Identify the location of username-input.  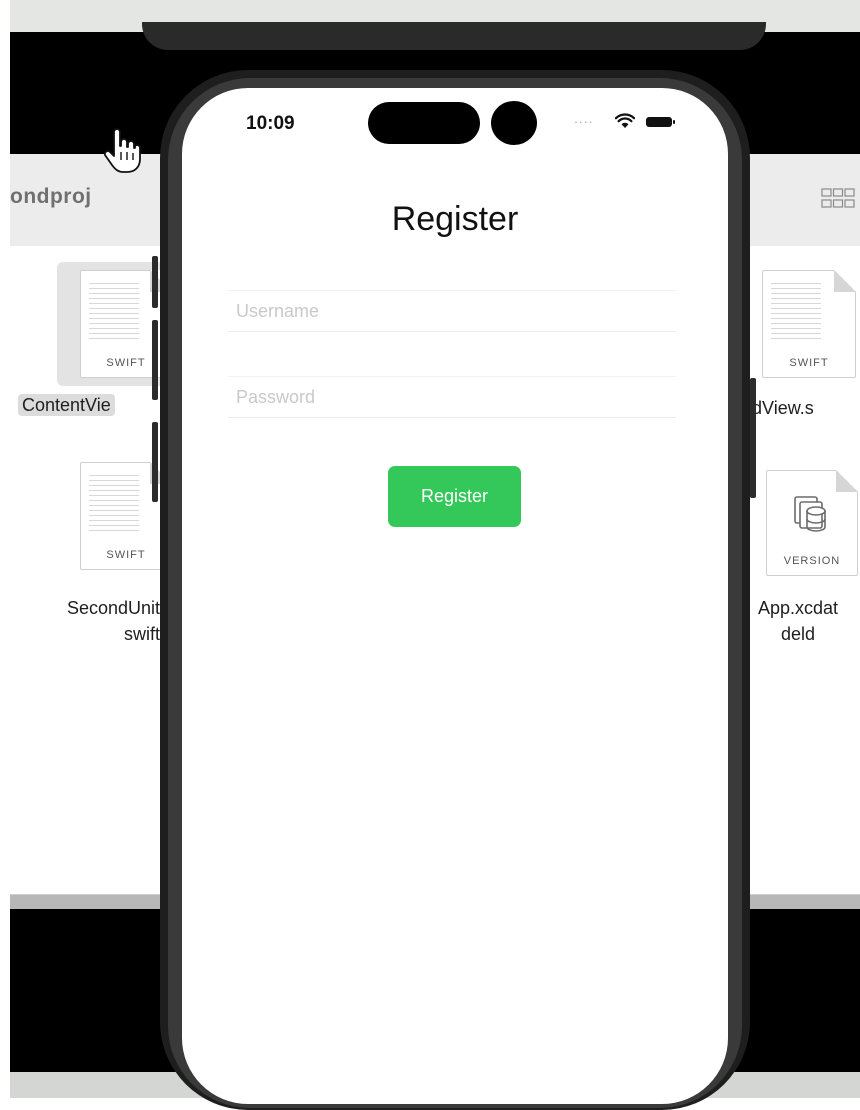
(452, 311).